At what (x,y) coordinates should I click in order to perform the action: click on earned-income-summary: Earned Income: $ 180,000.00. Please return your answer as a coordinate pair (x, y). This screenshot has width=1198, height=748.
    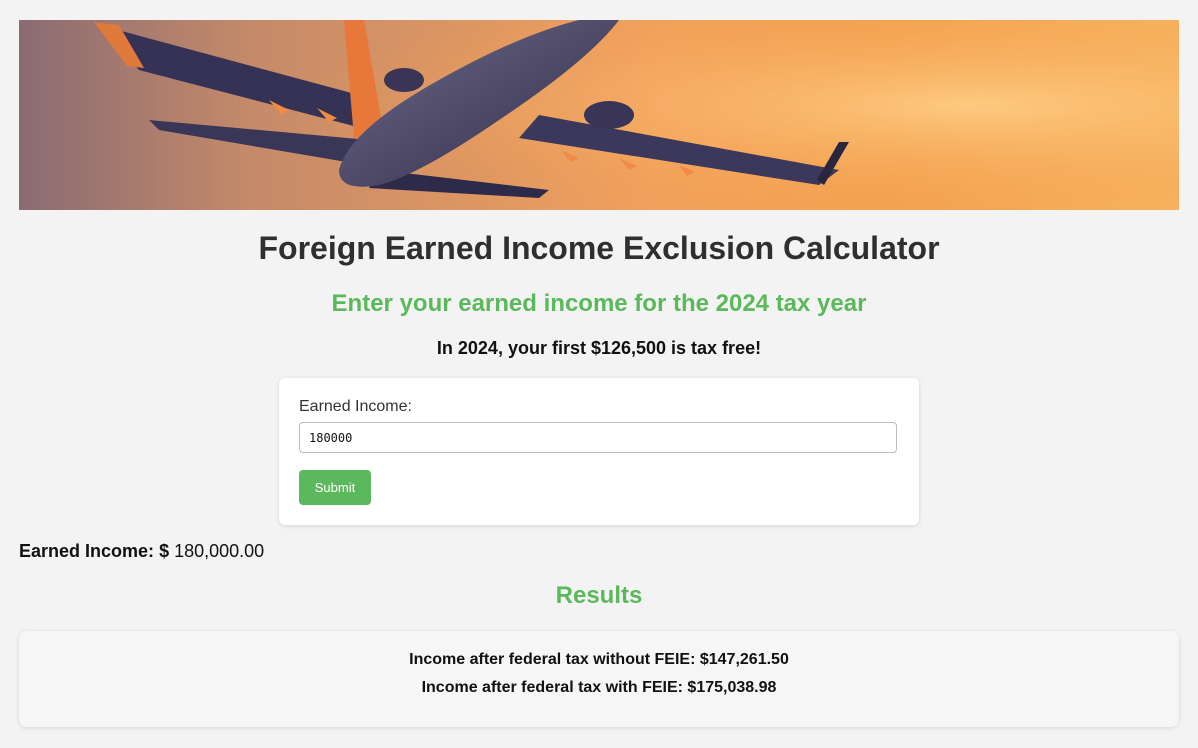
    Looking at the image, I should click on (141, 551).